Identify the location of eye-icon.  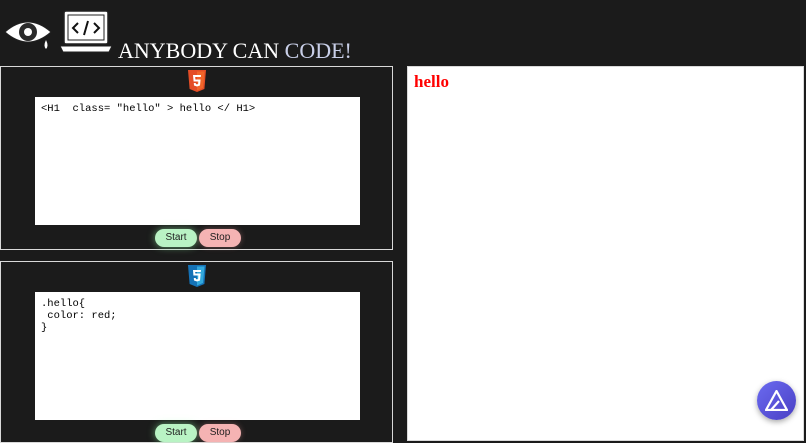
(28, 35).